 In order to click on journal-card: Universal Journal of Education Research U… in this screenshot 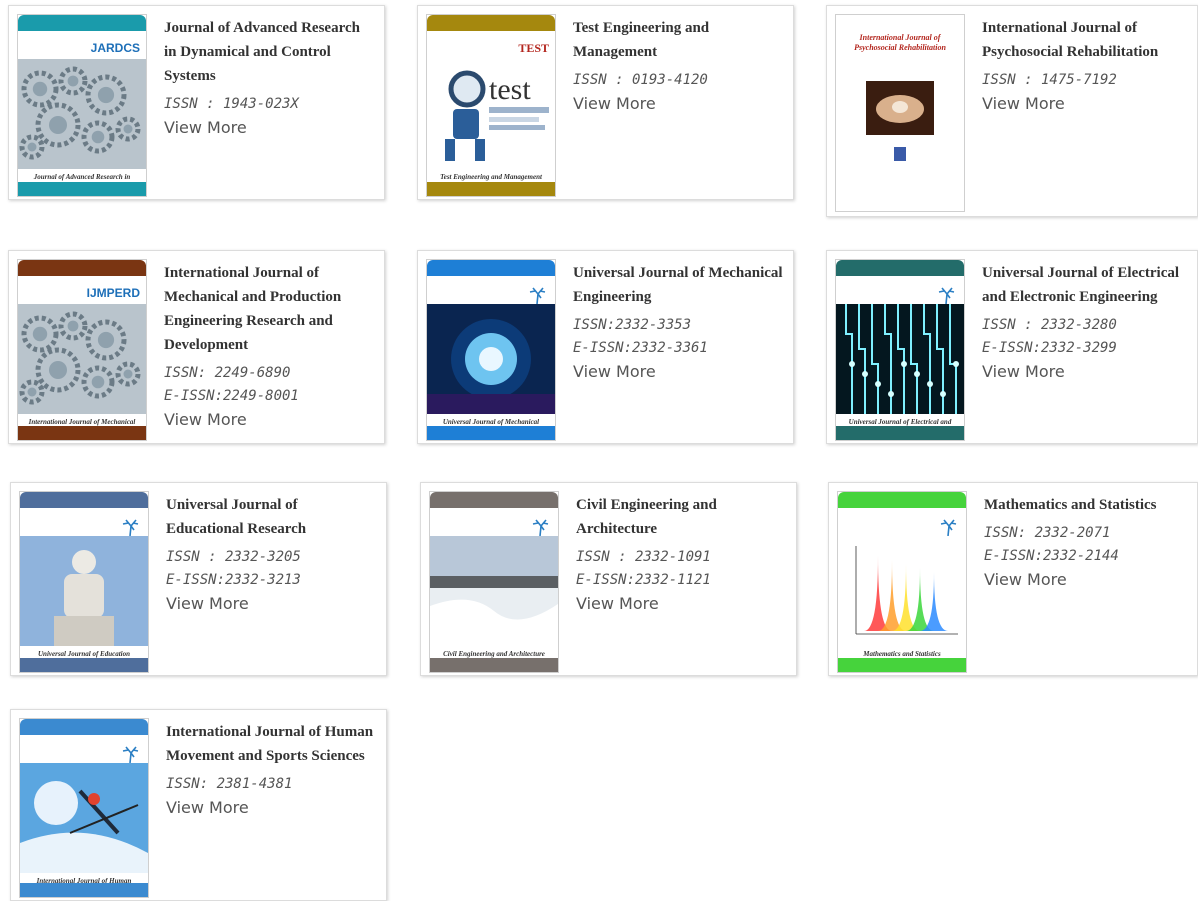, I will do `click(198, 579)`.